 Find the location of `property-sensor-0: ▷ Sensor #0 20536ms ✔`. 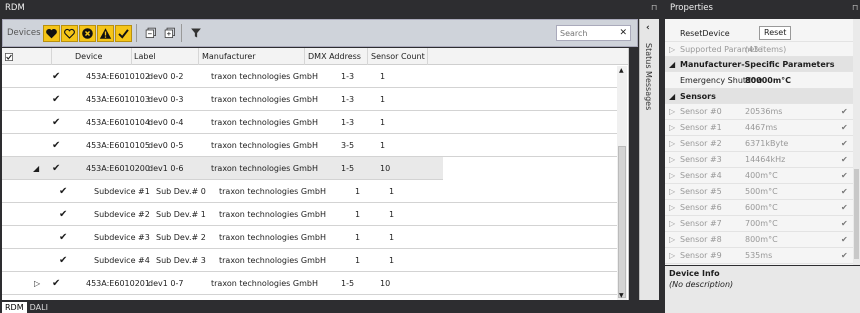

property-sensor-0: ▷ Sensor #0 20536ms ✔ is located at coordinates (762, 112).